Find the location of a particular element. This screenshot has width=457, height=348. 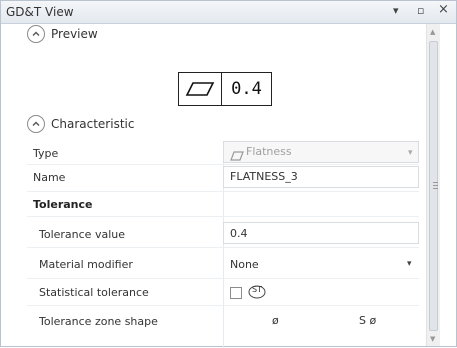

preview-section-header: Preview is located at coordinates (62, 34).